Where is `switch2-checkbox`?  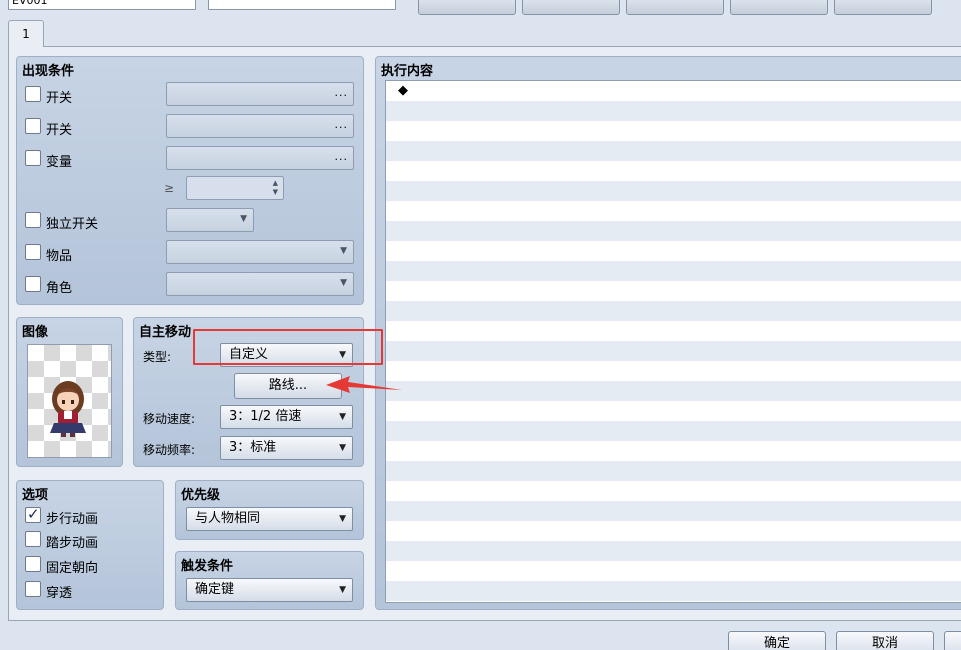
switch2-checkbox is located at coordinates (33, 126).